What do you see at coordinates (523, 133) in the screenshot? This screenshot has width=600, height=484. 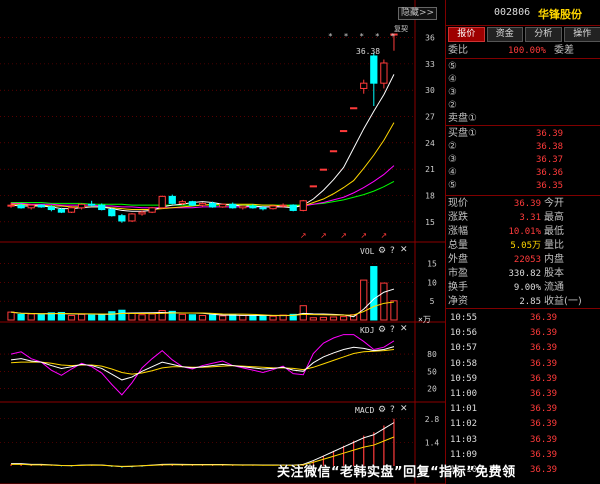 I see `buy-row: 买盘① 36.39` at bounding box center [523, 133].